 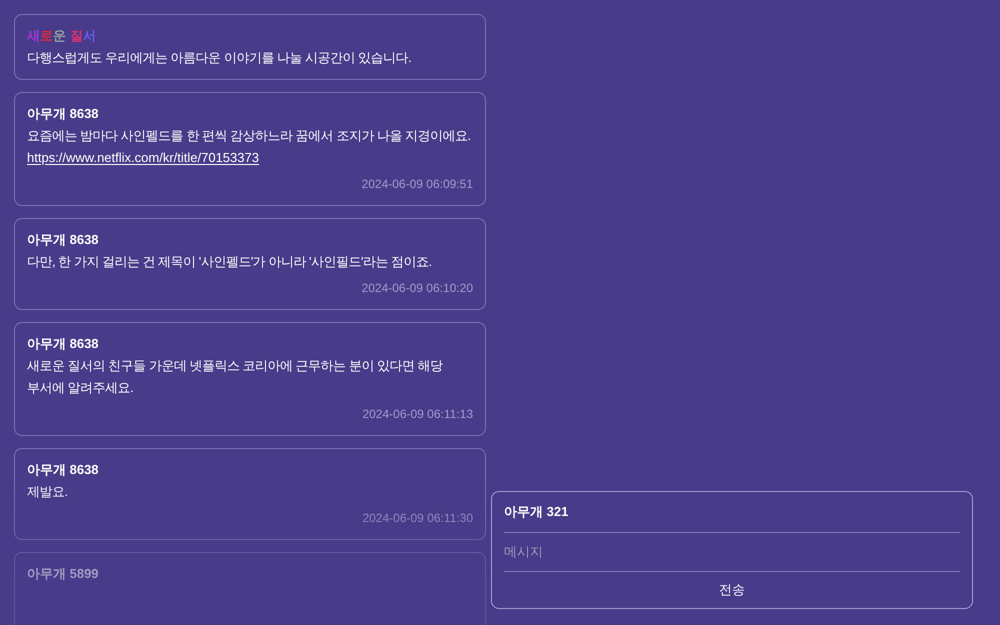 What do you see at coordinates (235, 377) in the screenshot?
I see `message-text: 새로운 질서의 친구들 가운데 넷플릭스 코리아에 근무하는 분이 있다면 해당 부서에 알려주세요.` at bounding box center [235, 377].